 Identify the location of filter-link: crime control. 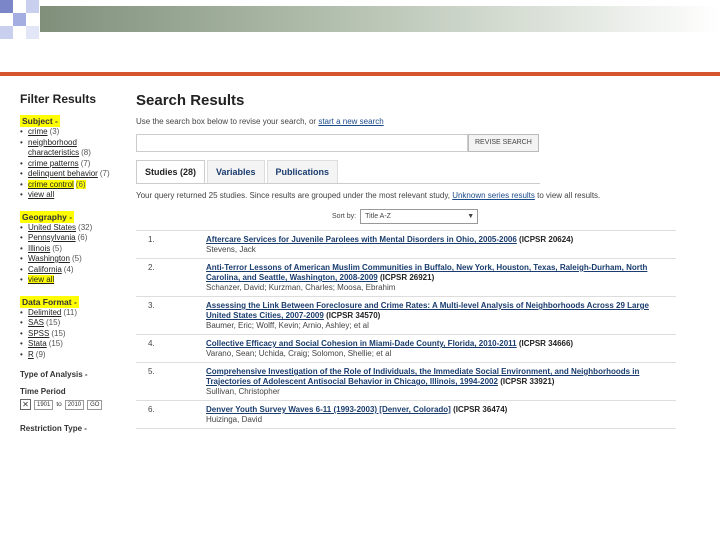
(51, 184).